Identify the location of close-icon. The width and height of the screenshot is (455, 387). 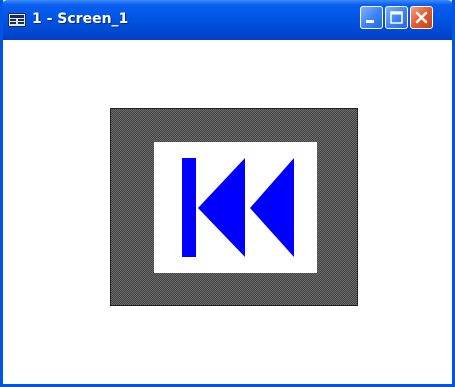
(421, 17).